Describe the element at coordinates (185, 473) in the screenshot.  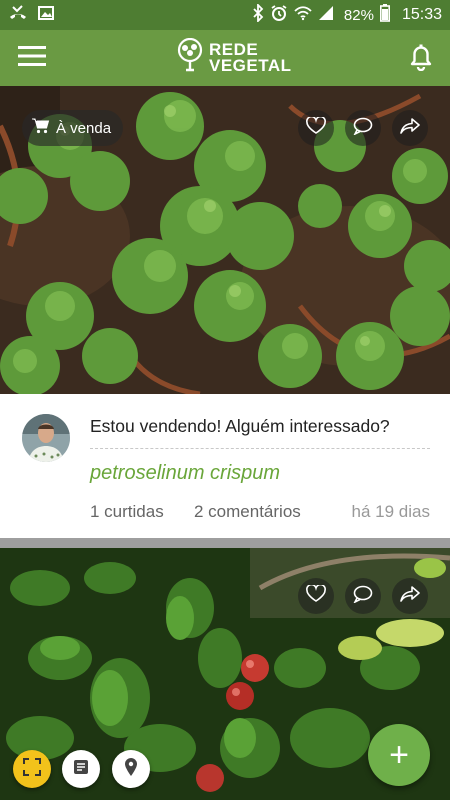
I see `species-name: petroselinum crispum` at that location.